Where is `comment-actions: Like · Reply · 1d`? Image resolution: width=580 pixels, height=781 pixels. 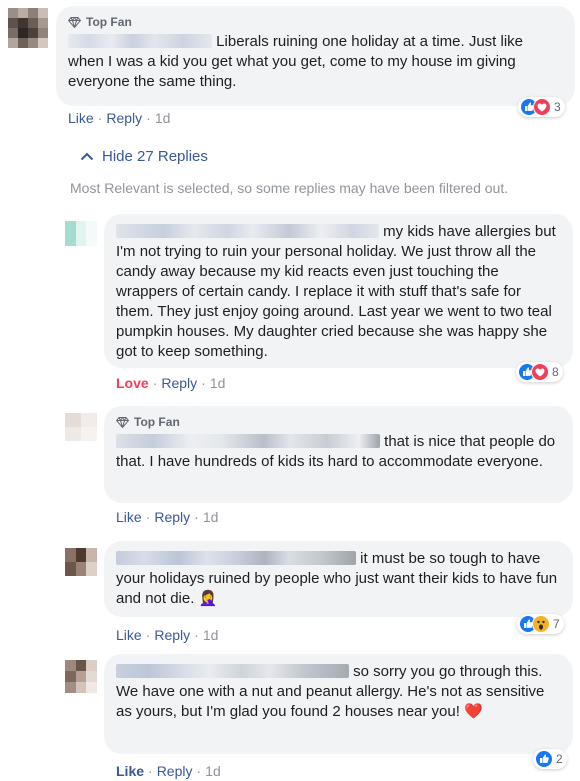
comment-actions: Like · Reply · 1d is located at coordinates (119, 118).